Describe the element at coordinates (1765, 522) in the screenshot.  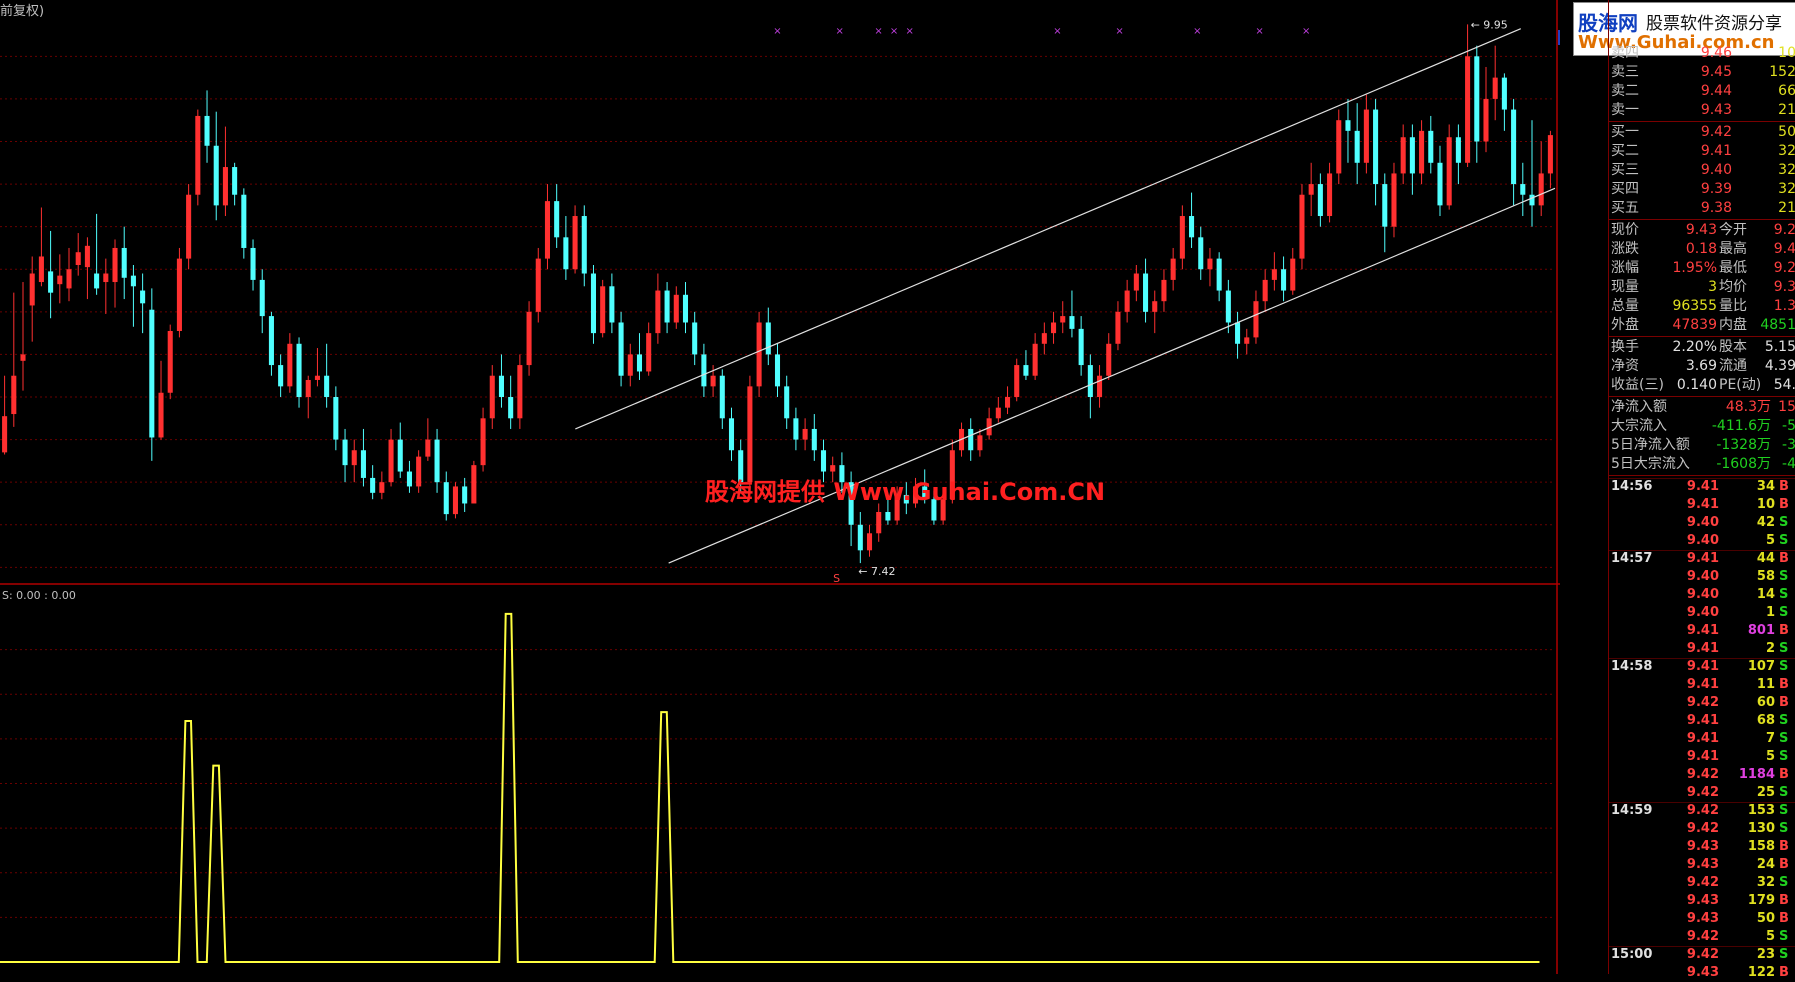
I see `tick-volume: 42` at that location.